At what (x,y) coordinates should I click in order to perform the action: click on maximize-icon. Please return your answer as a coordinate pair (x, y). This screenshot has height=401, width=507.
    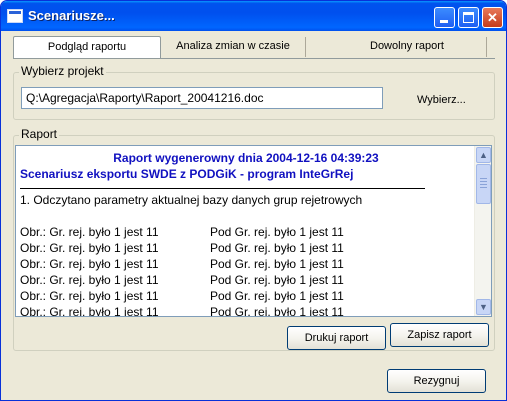
    Looking at the image, I should click on (468, 17).